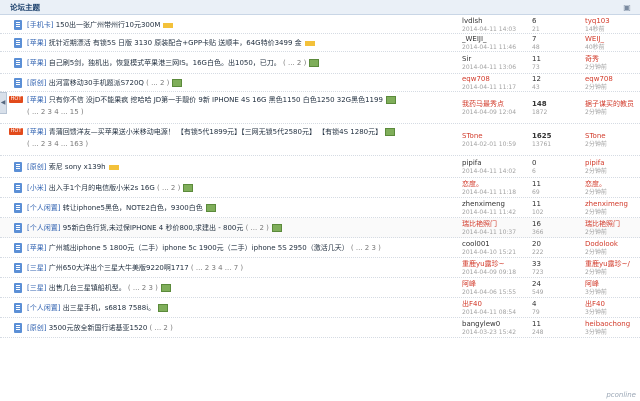 The width and height of the screenshot is (640, 401). What do you see at coordinates (497, 324) in the screenshot?
I see `author-name: bangylew0` at bounding box center [497, 324].